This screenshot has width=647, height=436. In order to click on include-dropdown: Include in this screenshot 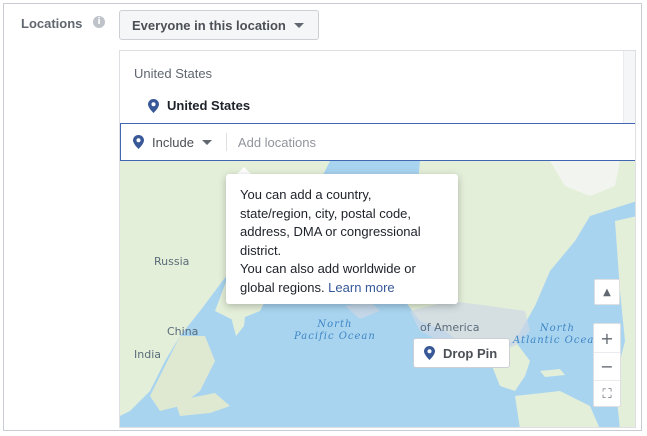, I will do `click(172, 142)`.